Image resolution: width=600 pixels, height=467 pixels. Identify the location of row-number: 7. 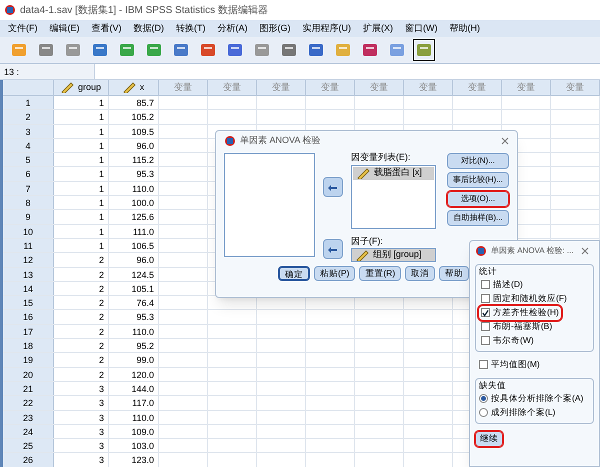
(28, 189).